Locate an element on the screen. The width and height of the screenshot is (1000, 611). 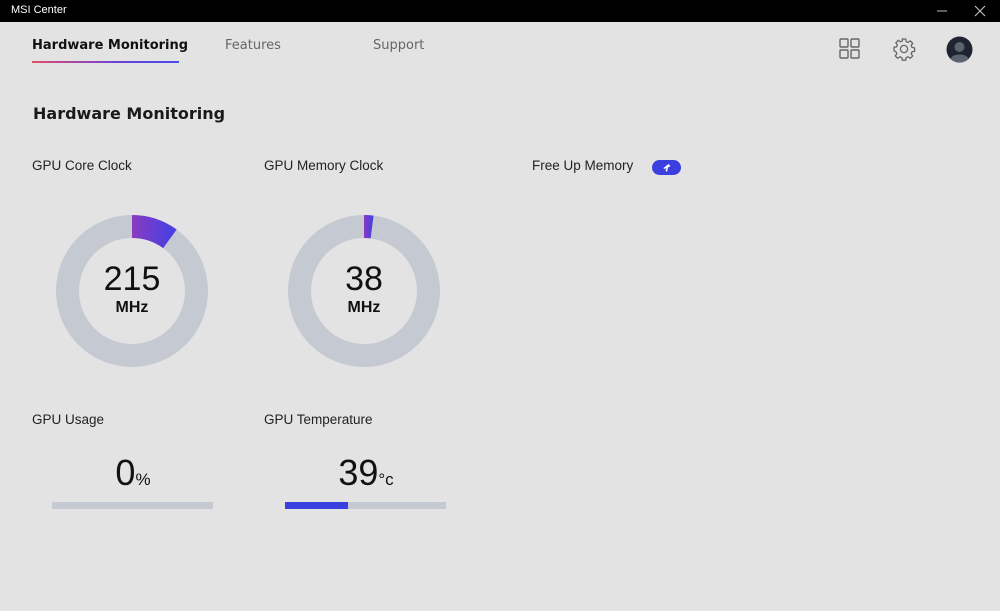
gpu-temperature-bar-fill is located at coordinates (316, 505).